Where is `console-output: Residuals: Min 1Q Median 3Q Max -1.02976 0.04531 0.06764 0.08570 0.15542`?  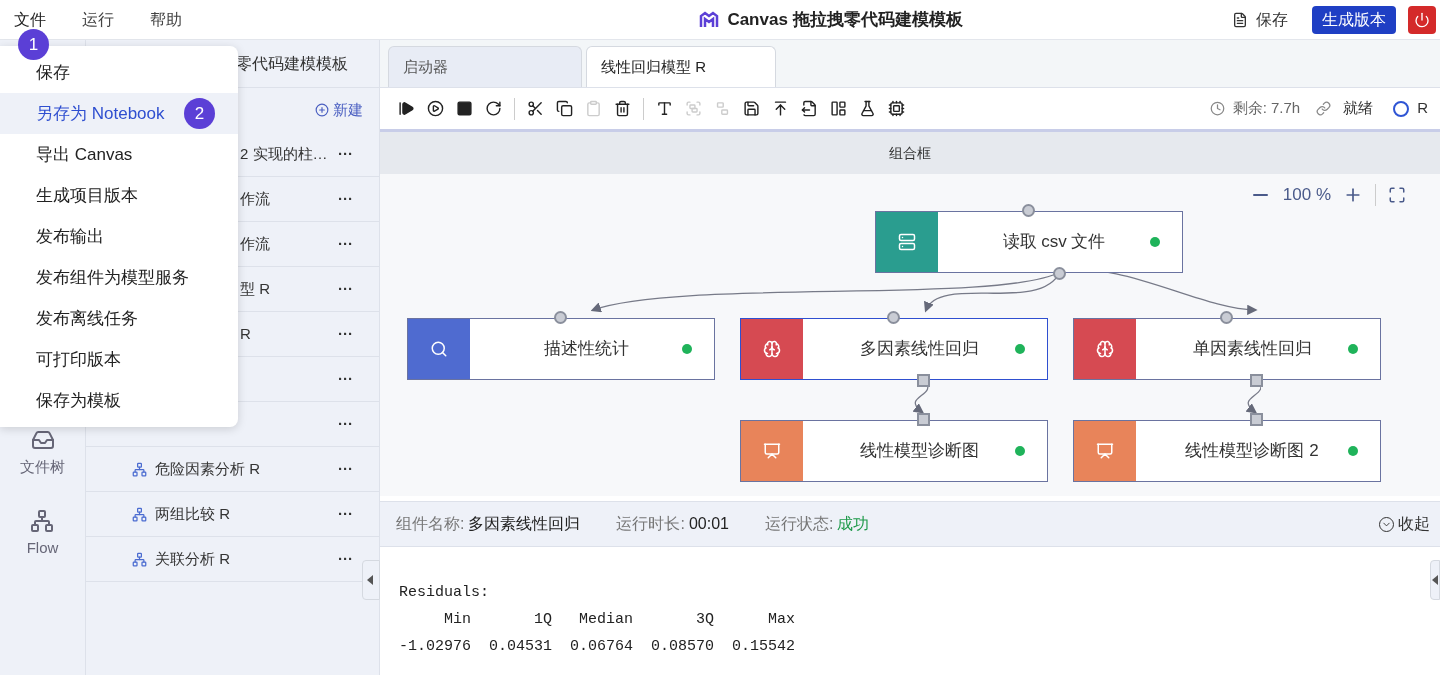 console-output: Residuals: Min 1Q Median 3Q Max -1.02976 0.04531 0.06764 0.08570 0.15542 is located at coordinates (597, 620).